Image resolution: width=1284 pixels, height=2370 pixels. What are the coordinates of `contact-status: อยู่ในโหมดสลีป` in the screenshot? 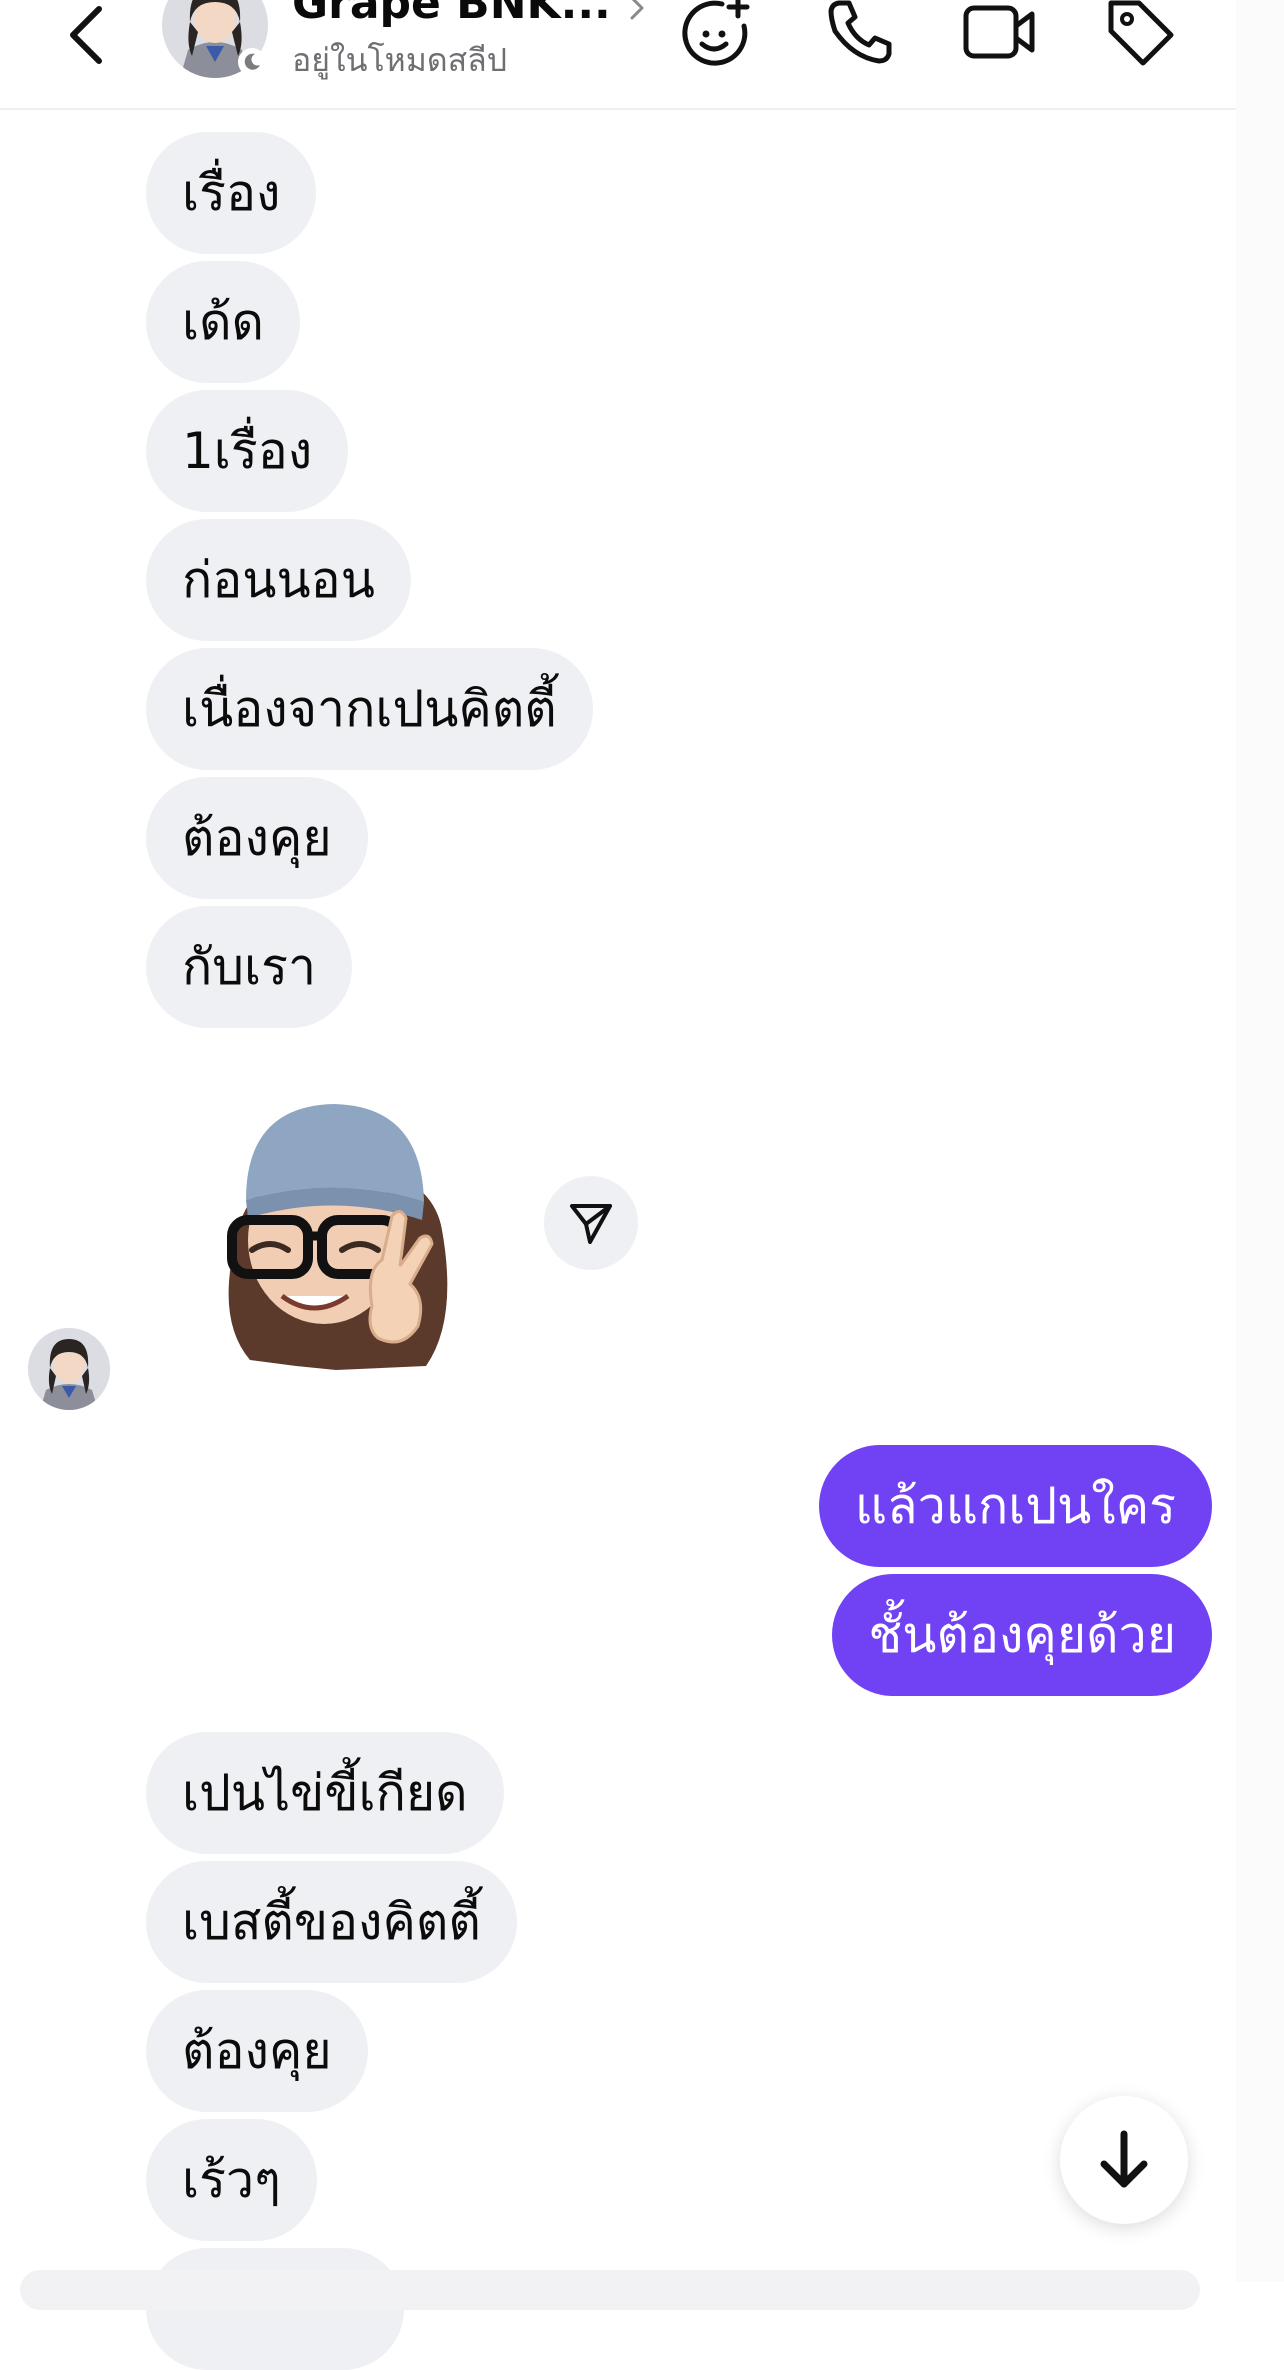 It's located at (400, 60).